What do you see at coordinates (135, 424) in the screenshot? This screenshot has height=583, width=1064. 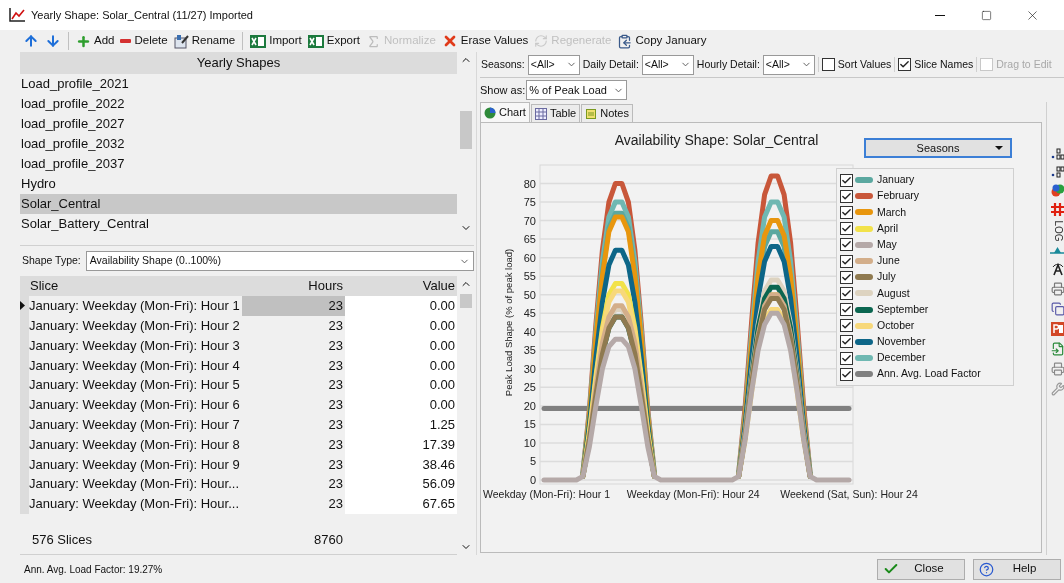 I see `table-cell-text: January: Weekday (Mon-Fri): Hour 7` at bounding box center [135, 424].